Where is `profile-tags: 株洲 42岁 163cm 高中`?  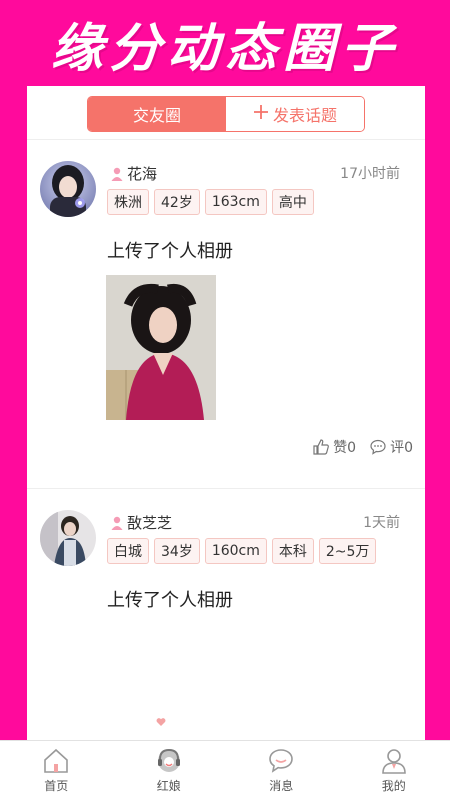
profile-tags: 株洲 42岁 163cm 高中 is located at coordinates (210, 202).